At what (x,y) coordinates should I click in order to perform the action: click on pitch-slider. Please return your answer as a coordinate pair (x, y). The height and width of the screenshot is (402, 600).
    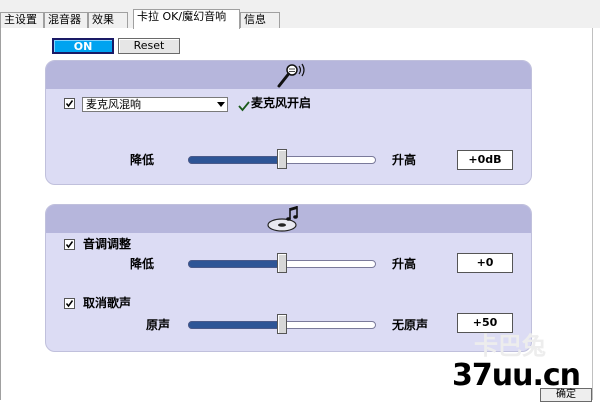
    Looking at the image, I should click on (282, 263).